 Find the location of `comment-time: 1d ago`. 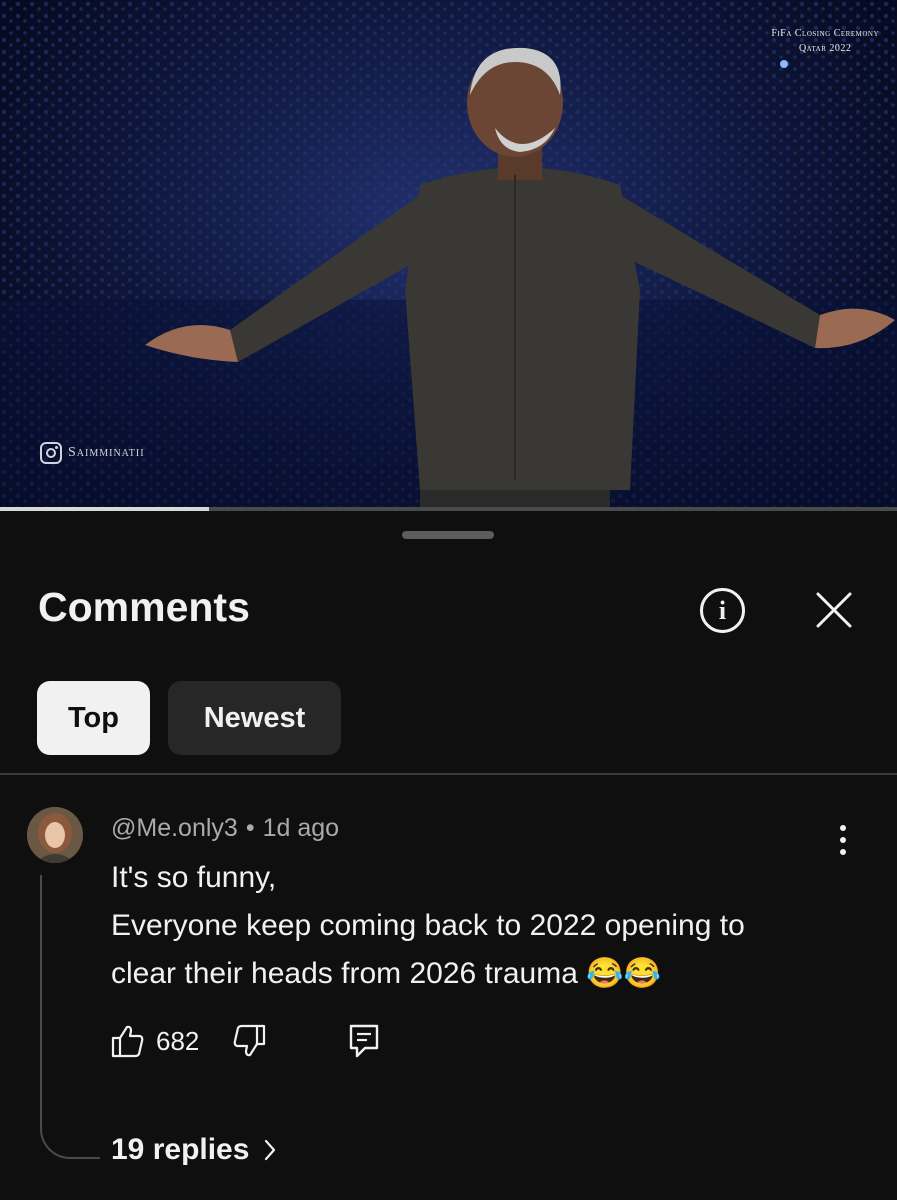

comment-time: 1d ago is located at coordinates (301, 828).